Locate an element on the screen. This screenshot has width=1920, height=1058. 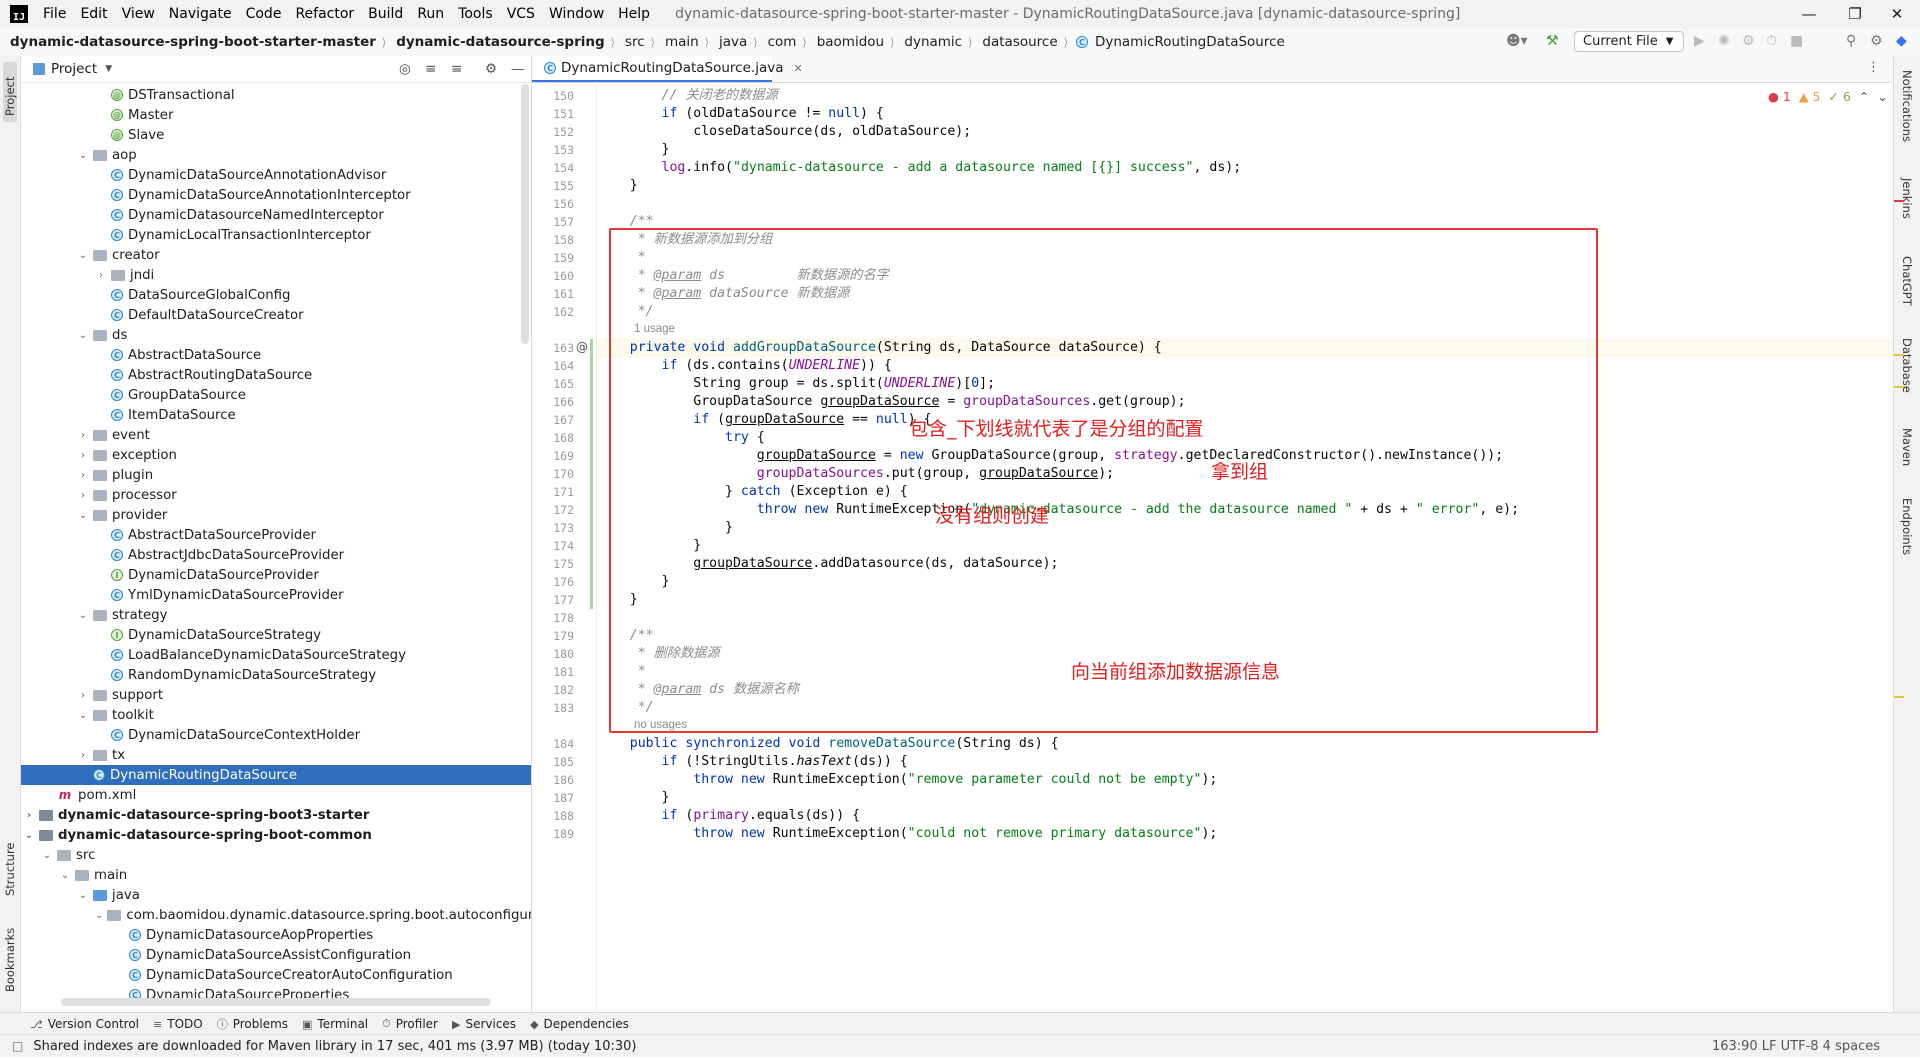
todo-tab: ≡ TODO is located at coordinates (178, 1024).